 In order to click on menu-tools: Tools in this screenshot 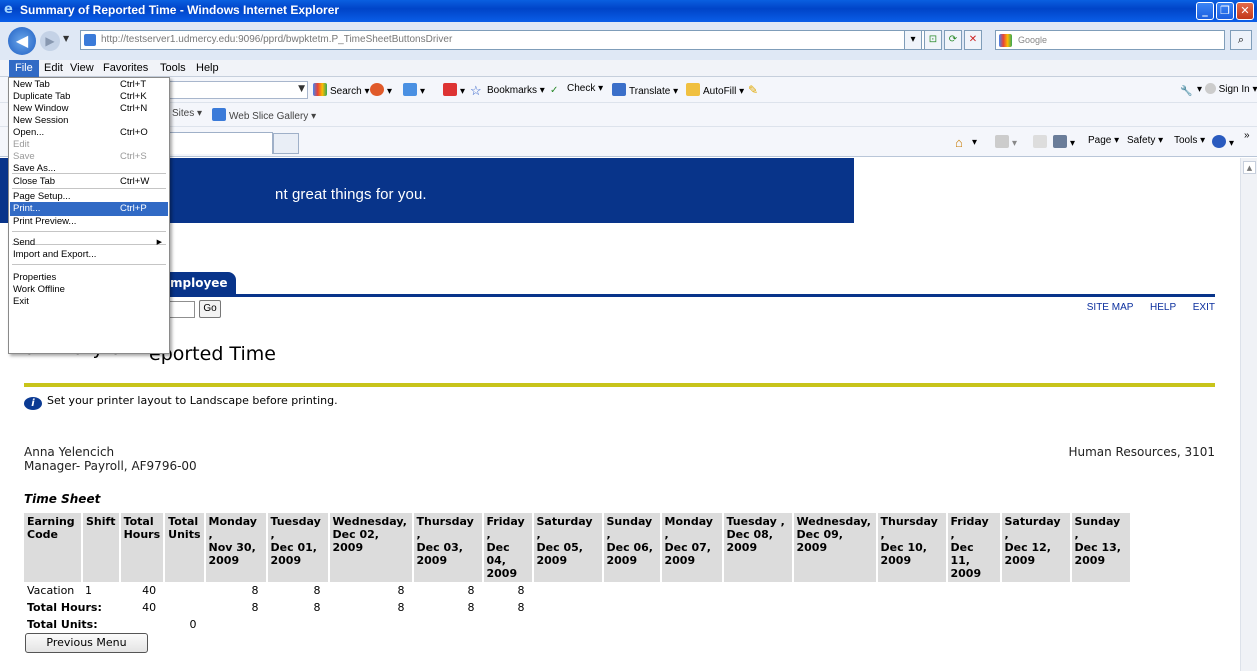, I will do `click(173, 68)`.